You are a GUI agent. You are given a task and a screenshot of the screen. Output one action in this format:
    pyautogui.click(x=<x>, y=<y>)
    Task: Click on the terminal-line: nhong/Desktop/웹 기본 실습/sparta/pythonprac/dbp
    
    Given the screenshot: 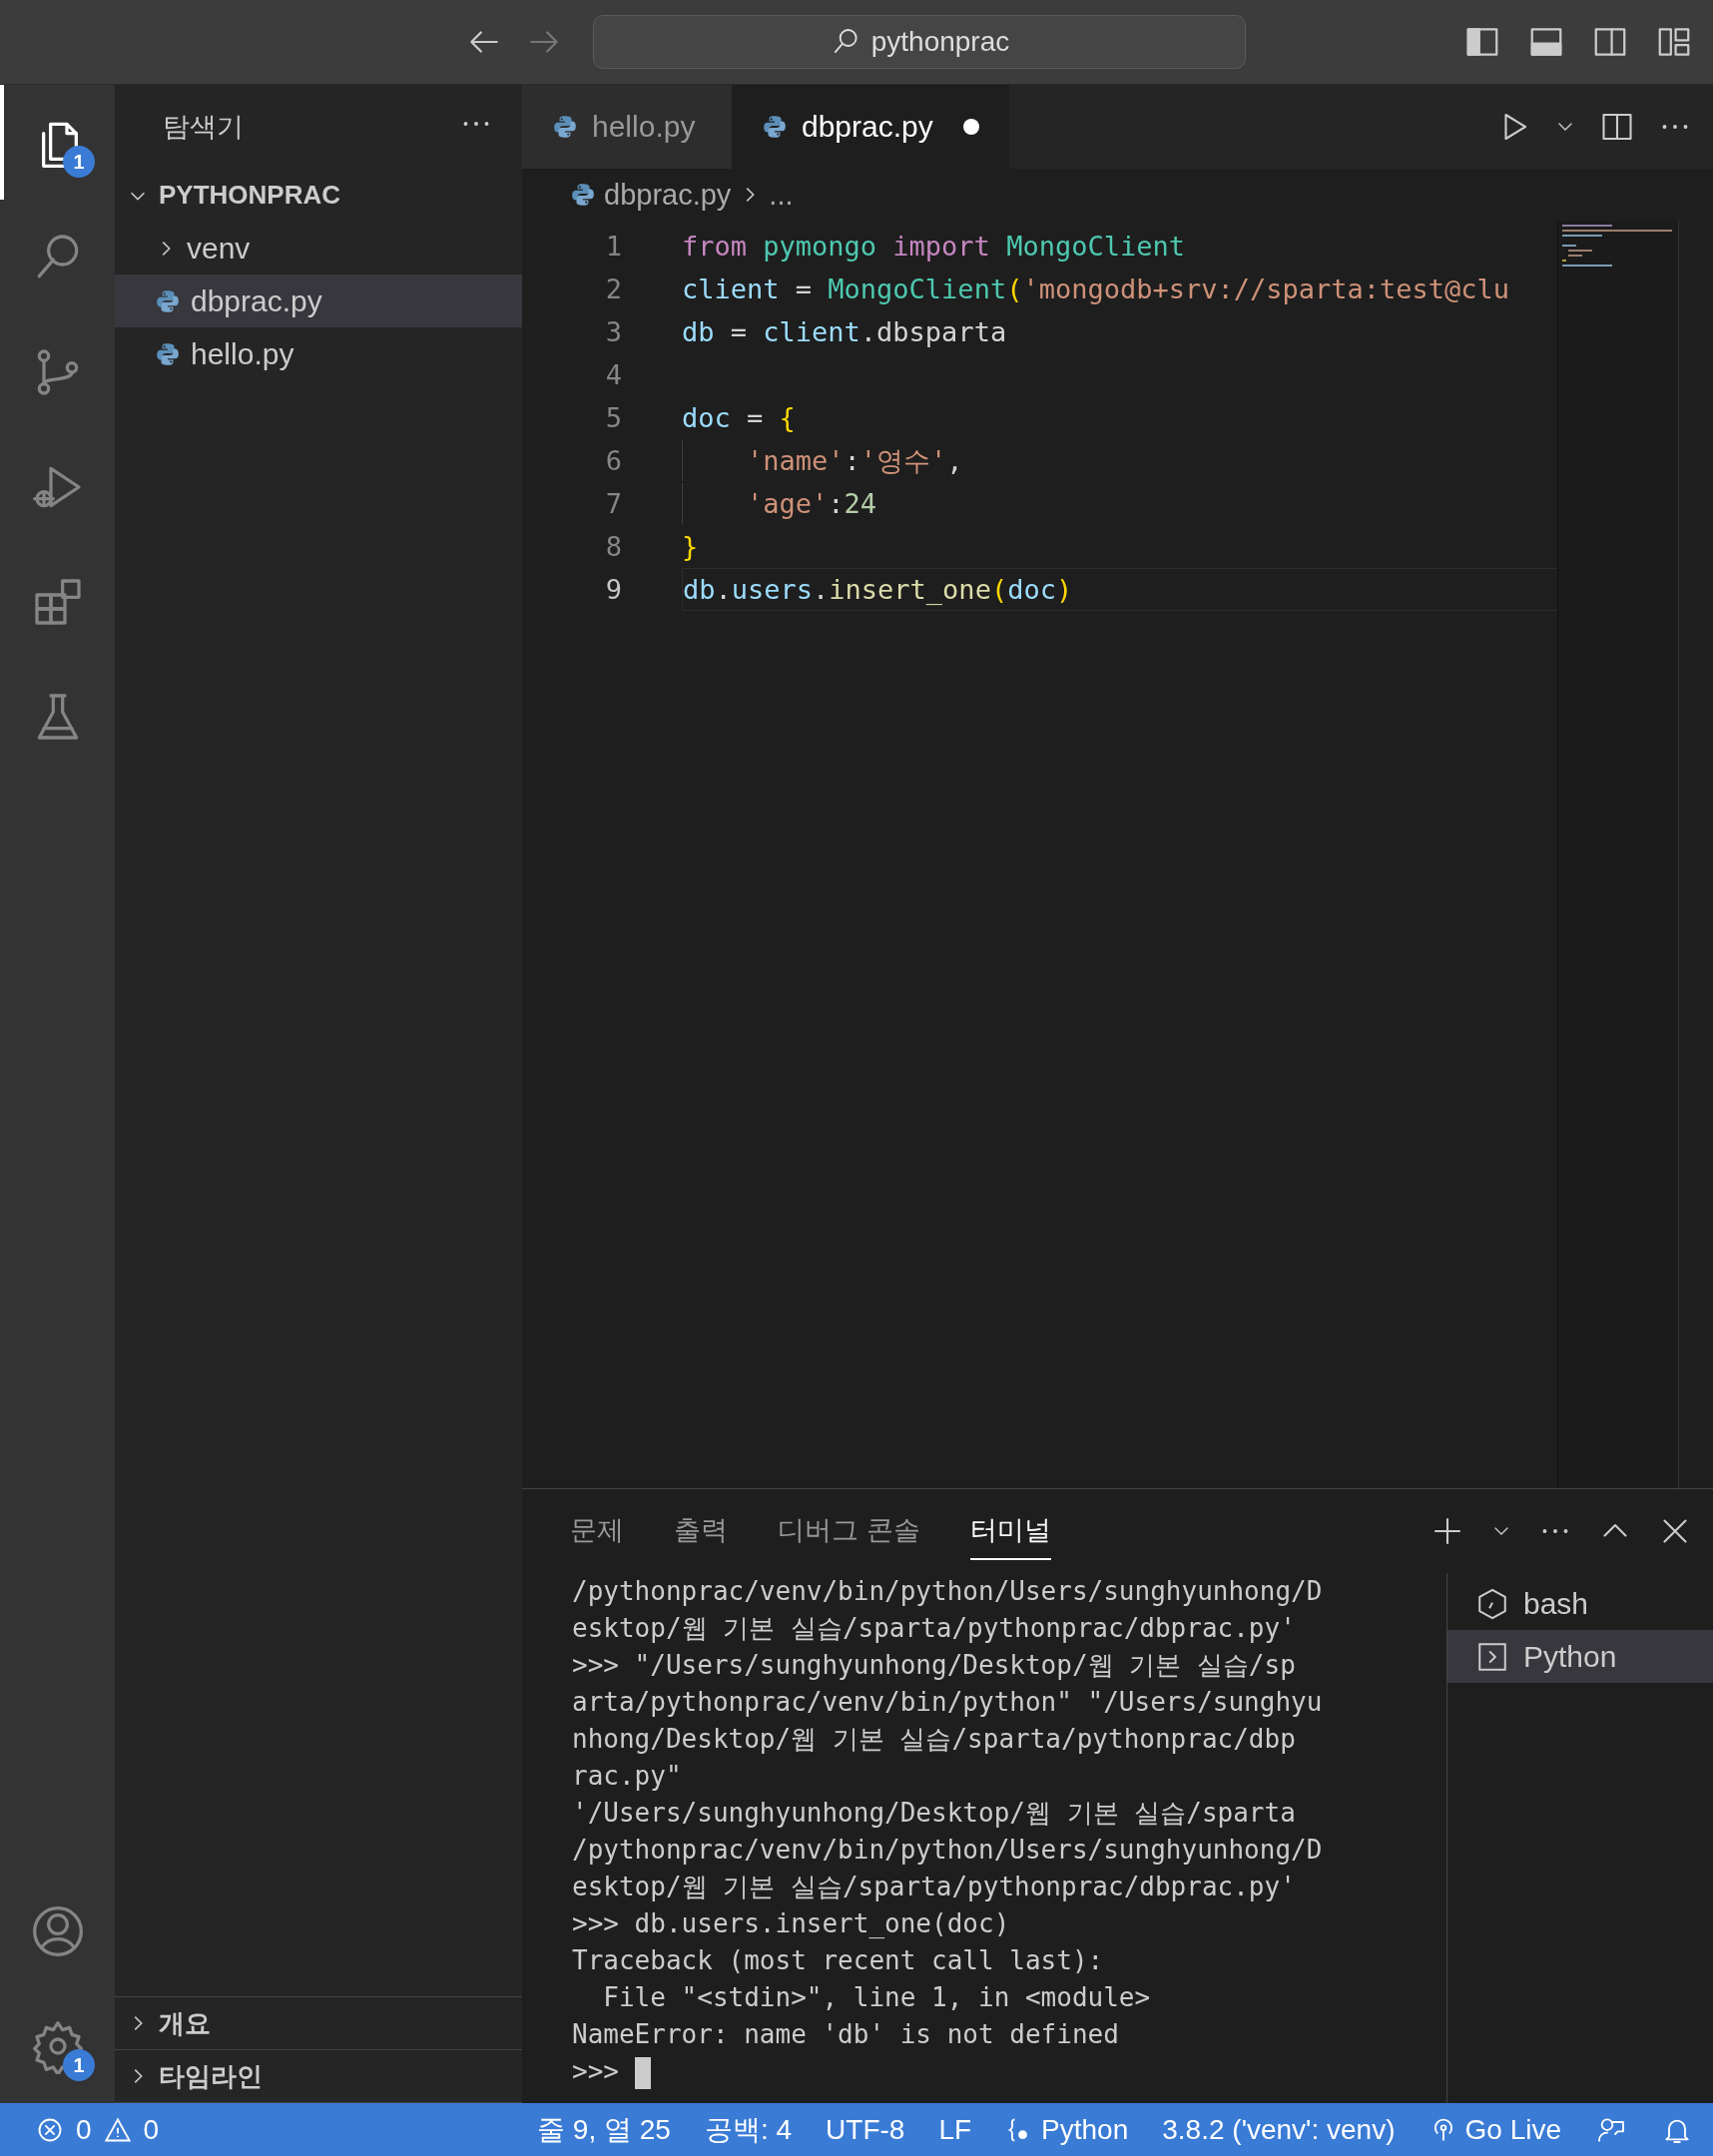 What is the action you would take?
    pyautogui.click(x=934, y=1739)
    